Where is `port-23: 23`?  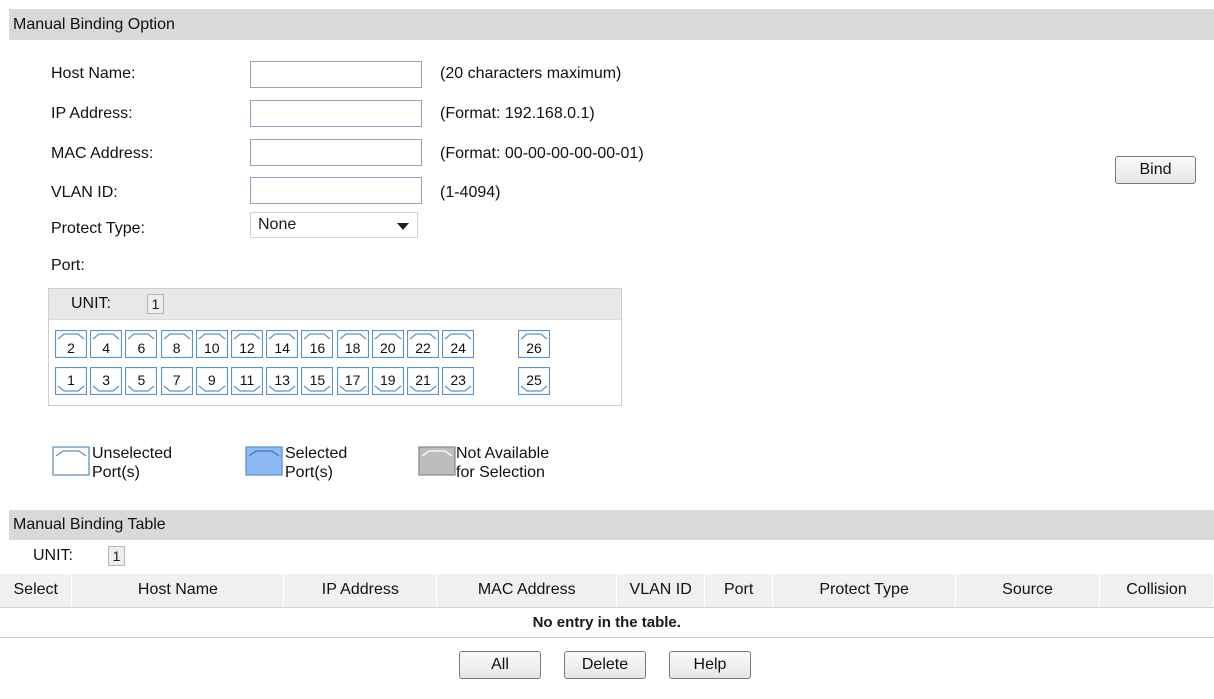
port-23: 23 is located at coordinates (458, 381).